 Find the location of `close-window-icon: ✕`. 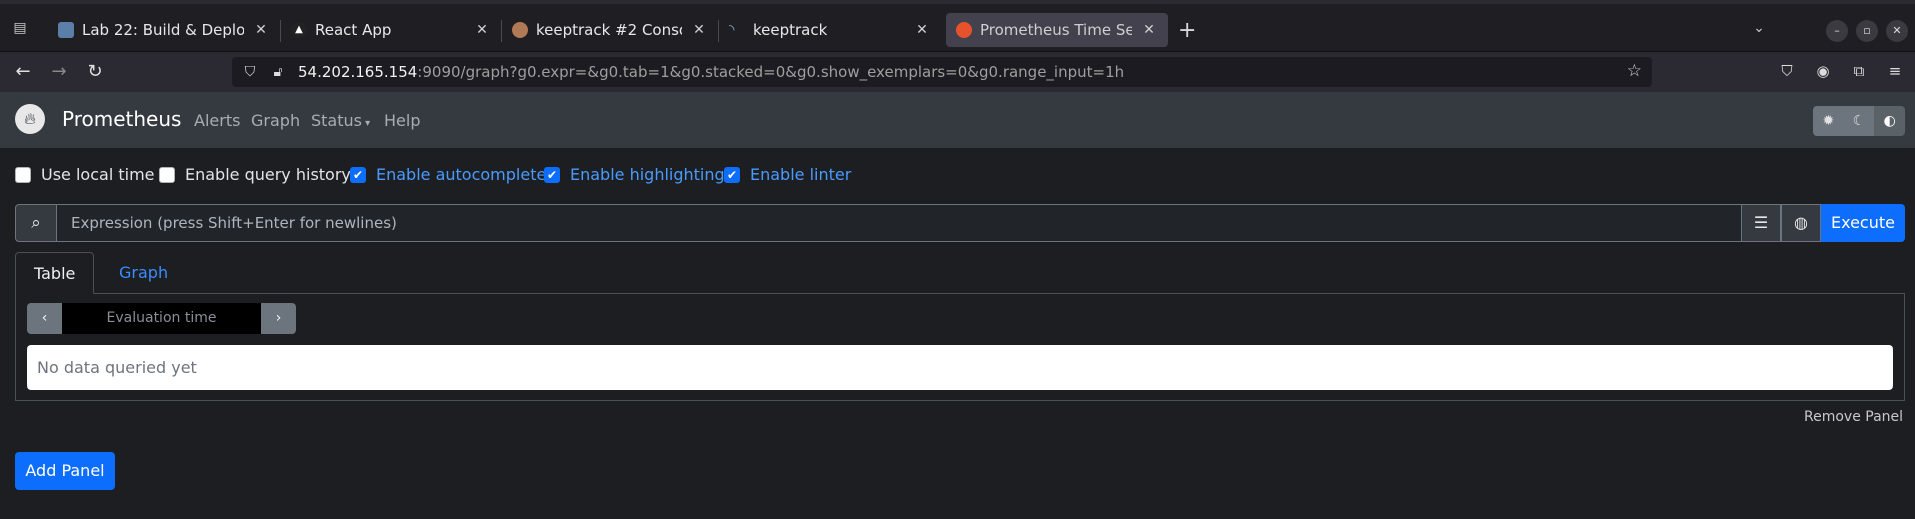

close-window-icon: ✕ is located at coordinates (1897, 31).